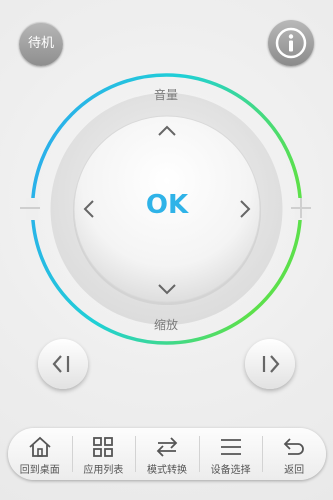 The image size is (333, 500). Describe the element at coordinates (167, 447) in the screenshot. I see `switch-icon` at that location.